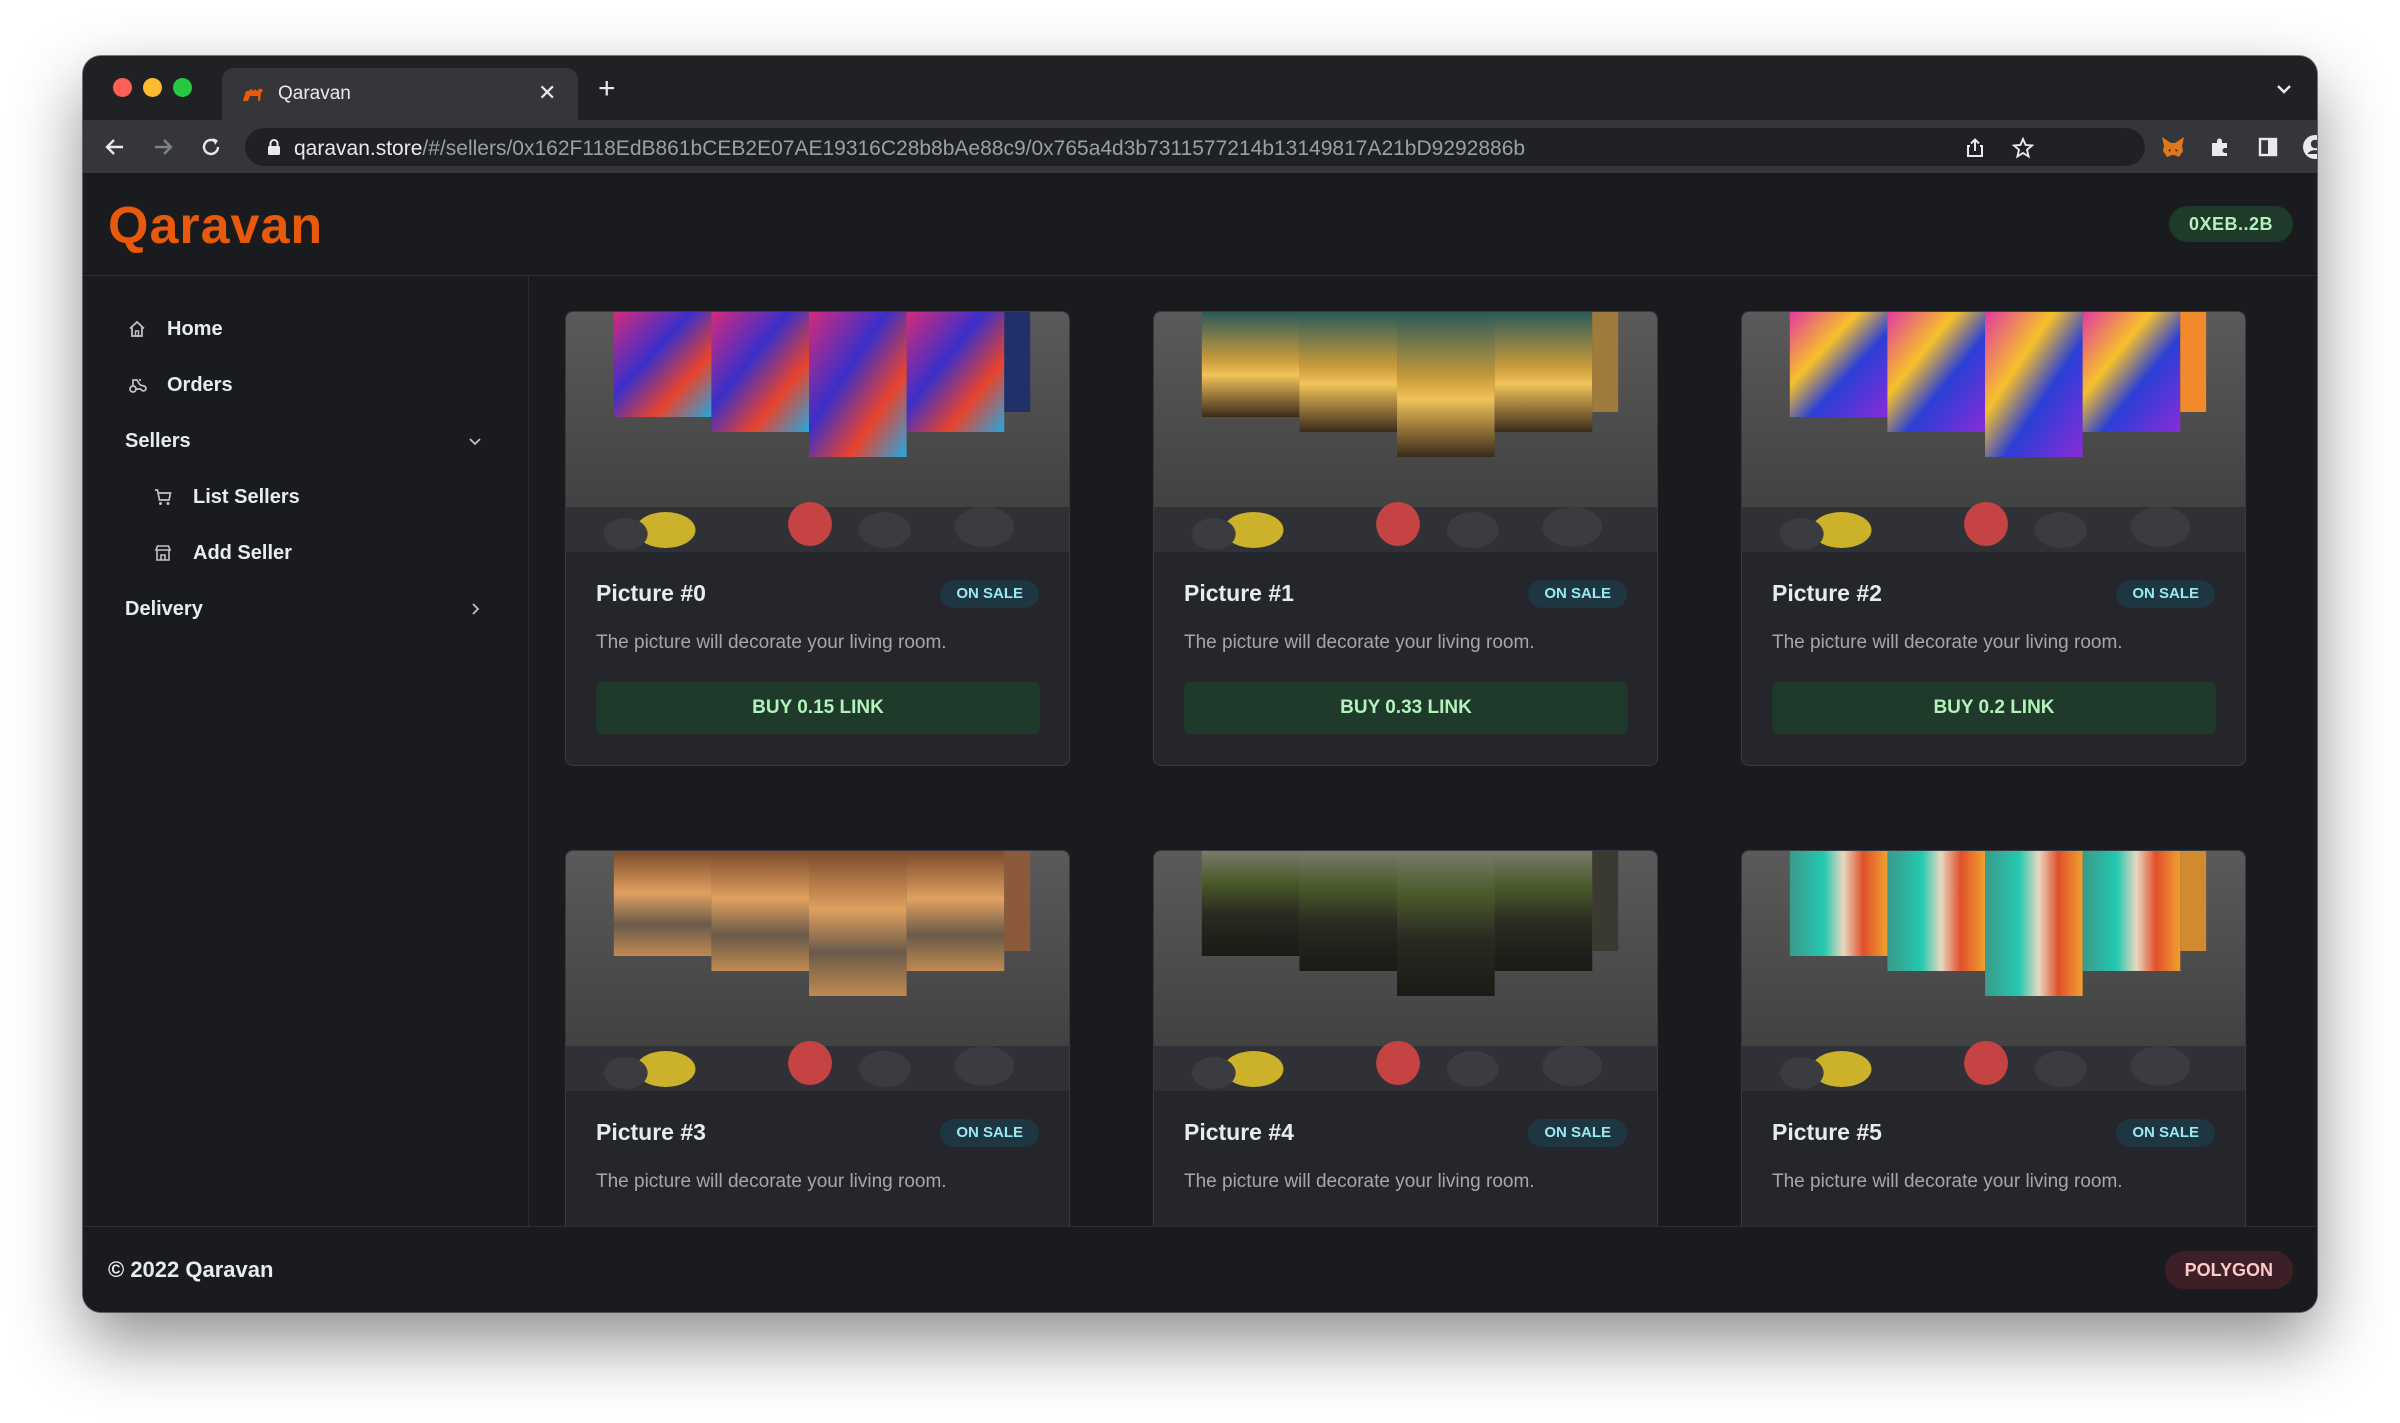  I want to click on network-badge: POLYGON, so click(2228, 1270).